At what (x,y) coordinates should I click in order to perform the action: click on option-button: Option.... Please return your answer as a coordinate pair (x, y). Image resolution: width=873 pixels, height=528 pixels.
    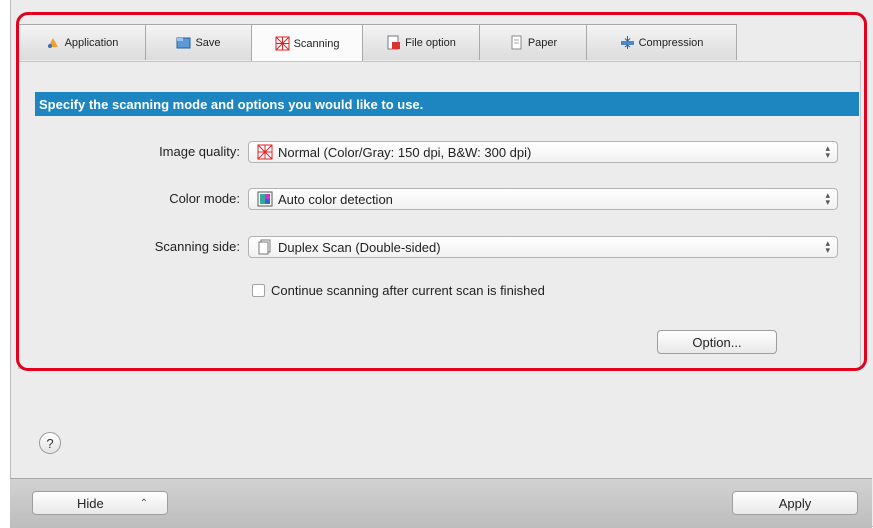
    Looking at the image, I should click on (717, 342).